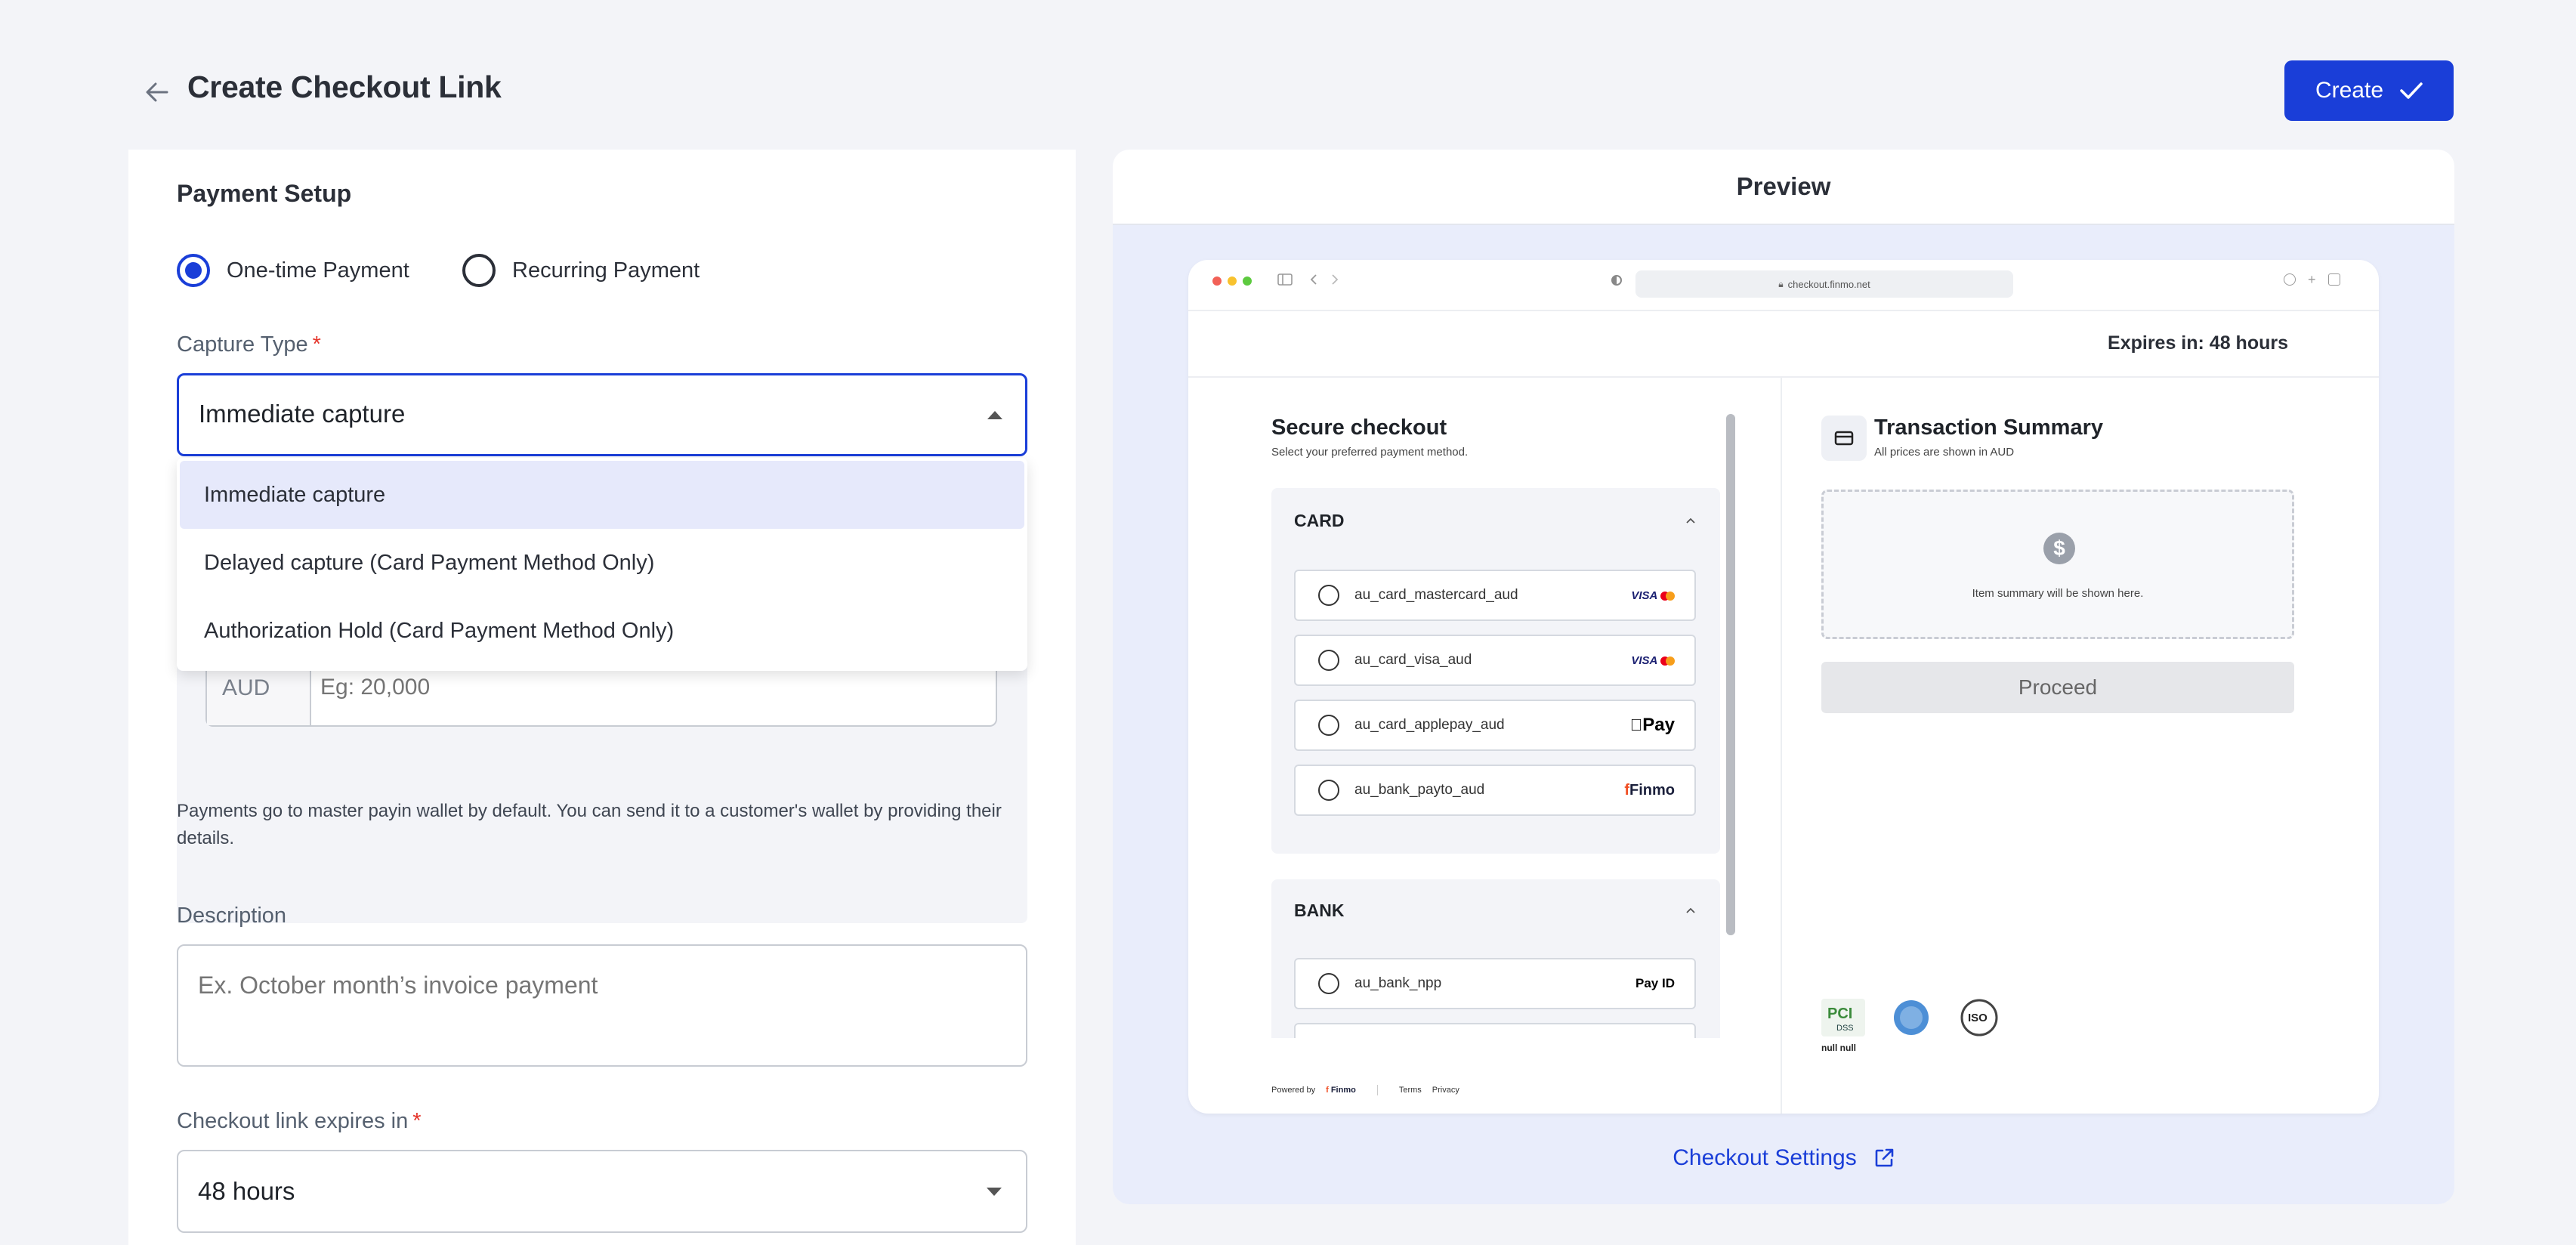  I want to click on privacy-link: Privacy, so click(1445, 1090).